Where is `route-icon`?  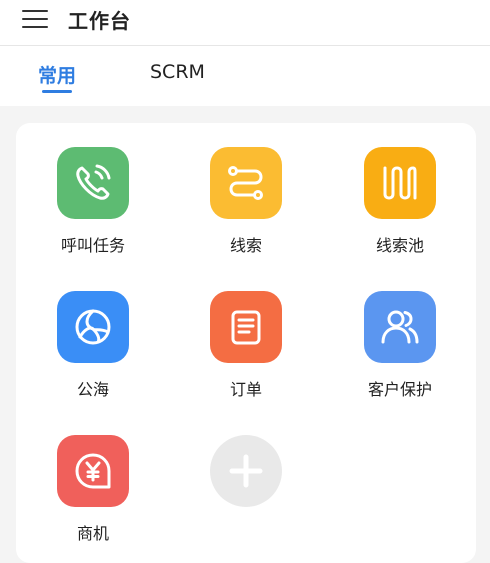 route-icon is located at coordinates (246, 183).